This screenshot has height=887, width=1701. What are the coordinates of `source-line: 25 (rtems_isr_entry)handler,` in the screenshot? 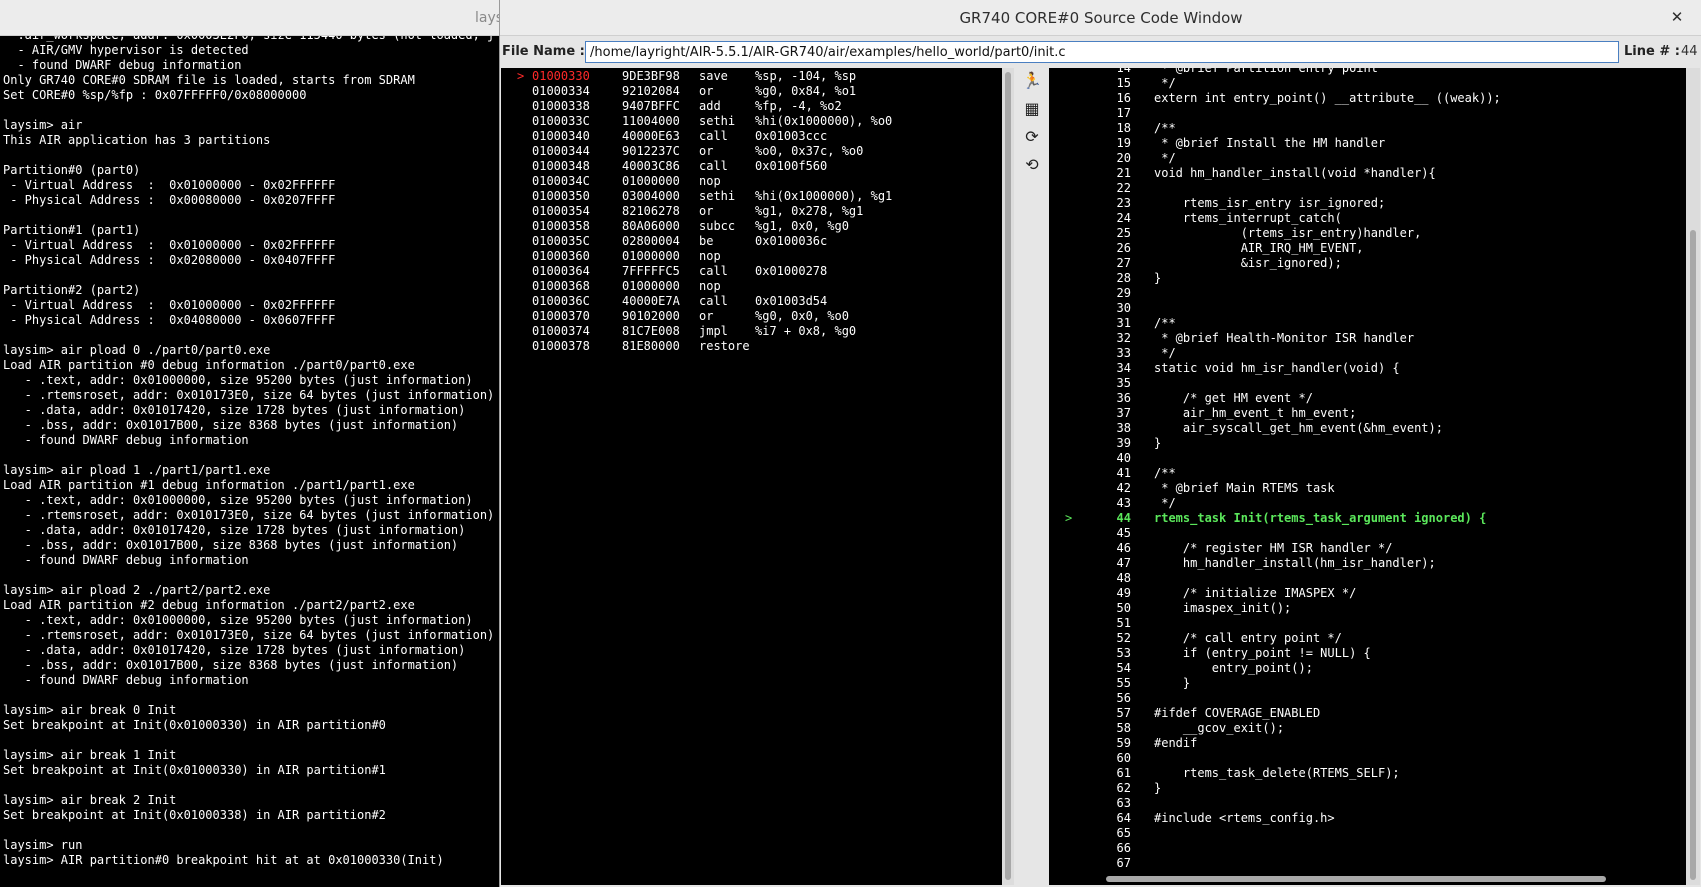 It's located at (1367, 233).